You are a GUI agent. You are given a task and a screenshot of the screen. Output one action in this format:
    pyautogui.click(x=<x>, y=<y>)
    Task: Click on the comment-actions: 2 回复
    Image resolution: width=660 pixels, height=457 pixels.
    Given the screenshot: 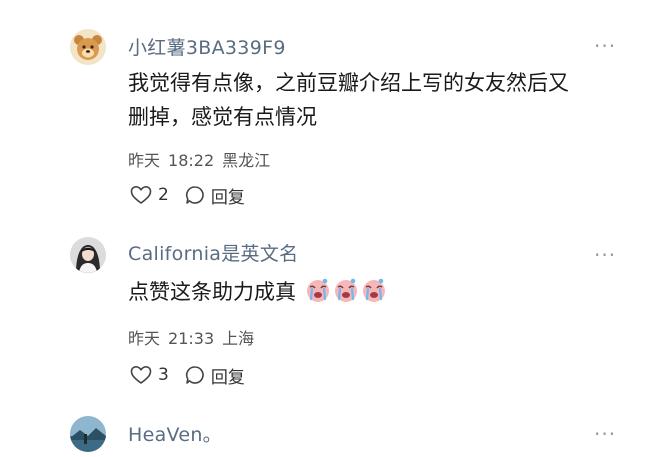 What is the action you would take?
    pyautogui.click(x=187, y=195)
    